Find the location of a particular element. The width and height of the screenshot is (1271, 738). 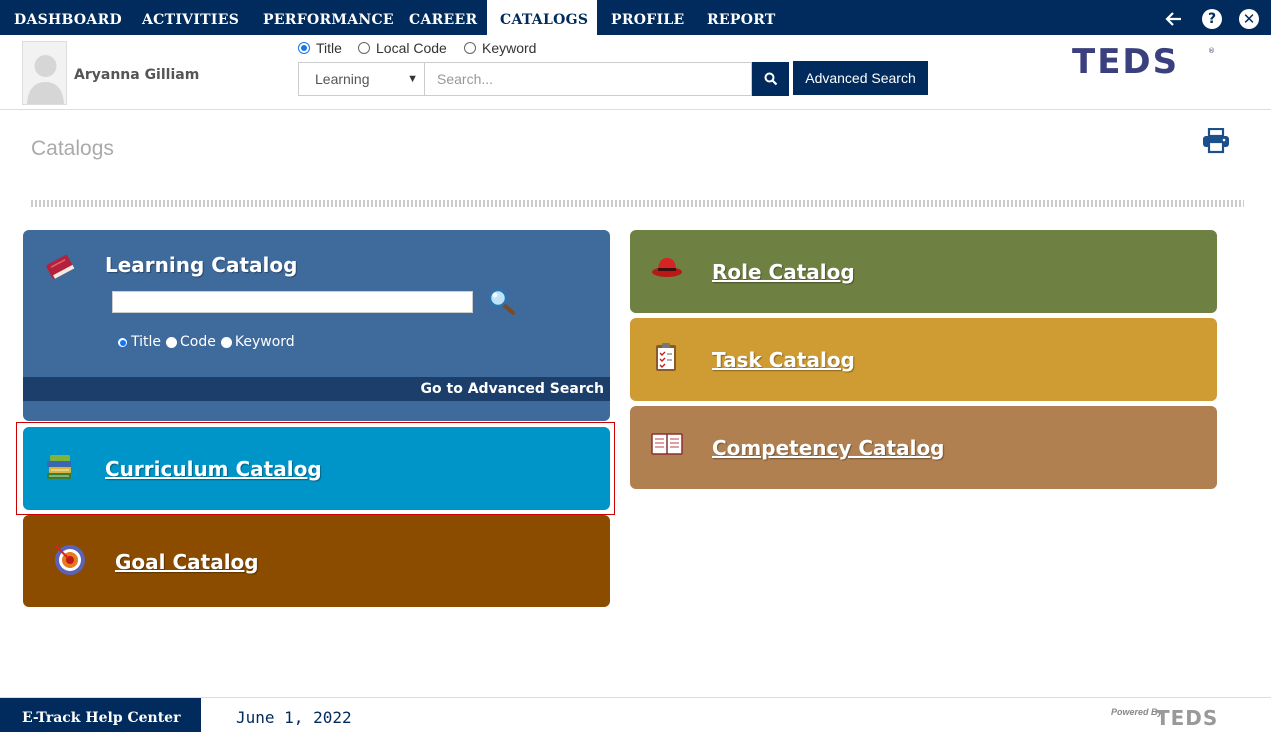

role-catalog-card: Role Catalog is located at coordinates (923, 271).